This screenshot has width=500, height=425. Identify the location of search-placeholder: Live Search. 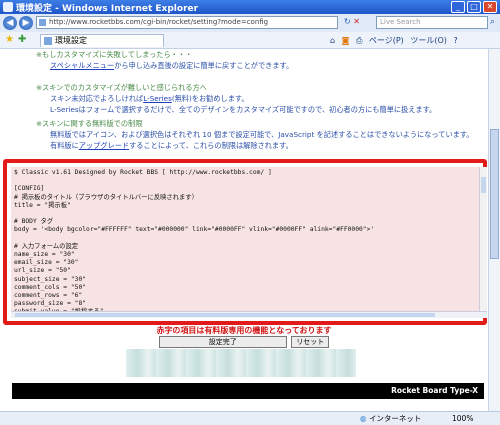
(400, 22).